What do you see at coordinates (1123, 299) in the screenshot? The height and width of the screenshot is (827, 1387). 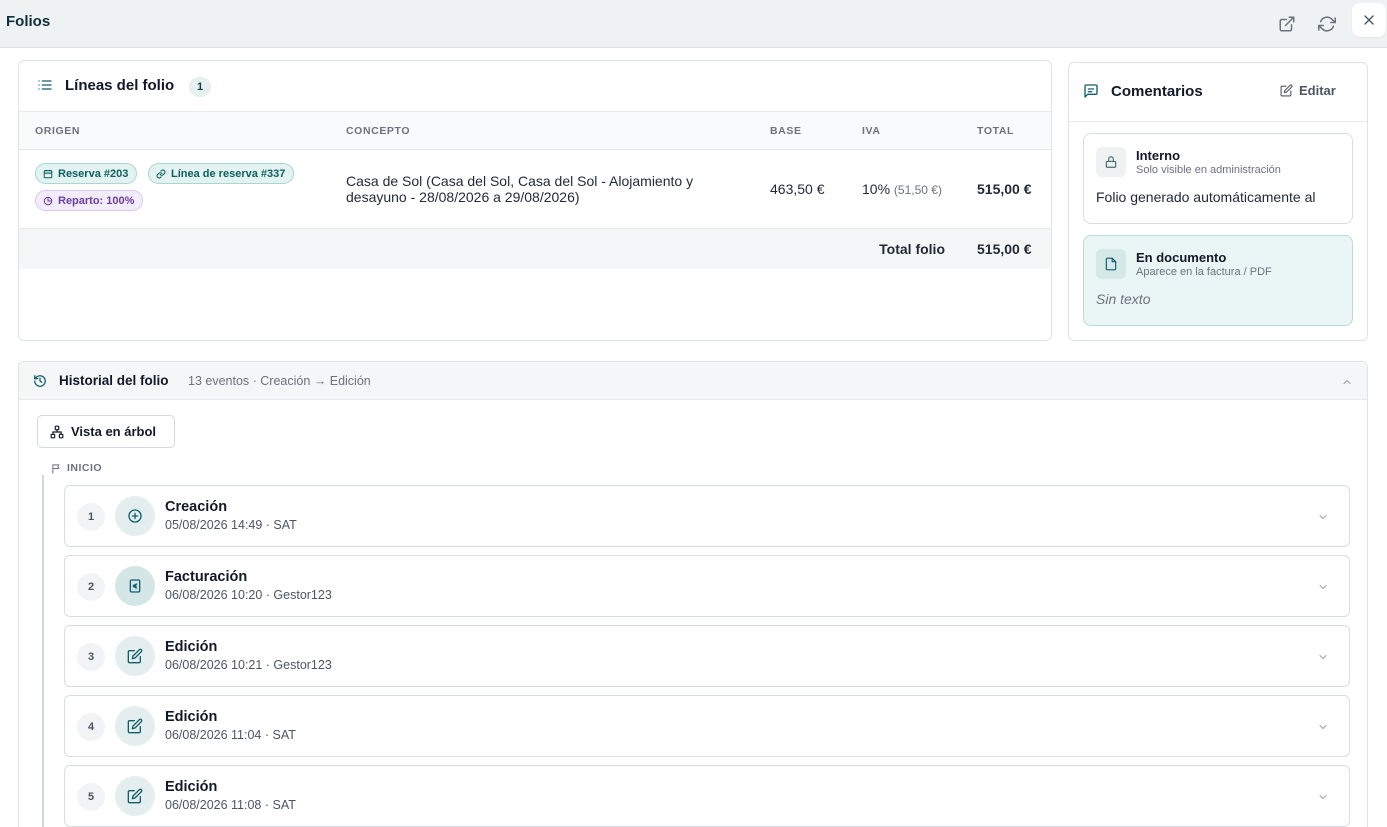 I see `document-note-text: Sin texto` at bounding box center [1123, 299].